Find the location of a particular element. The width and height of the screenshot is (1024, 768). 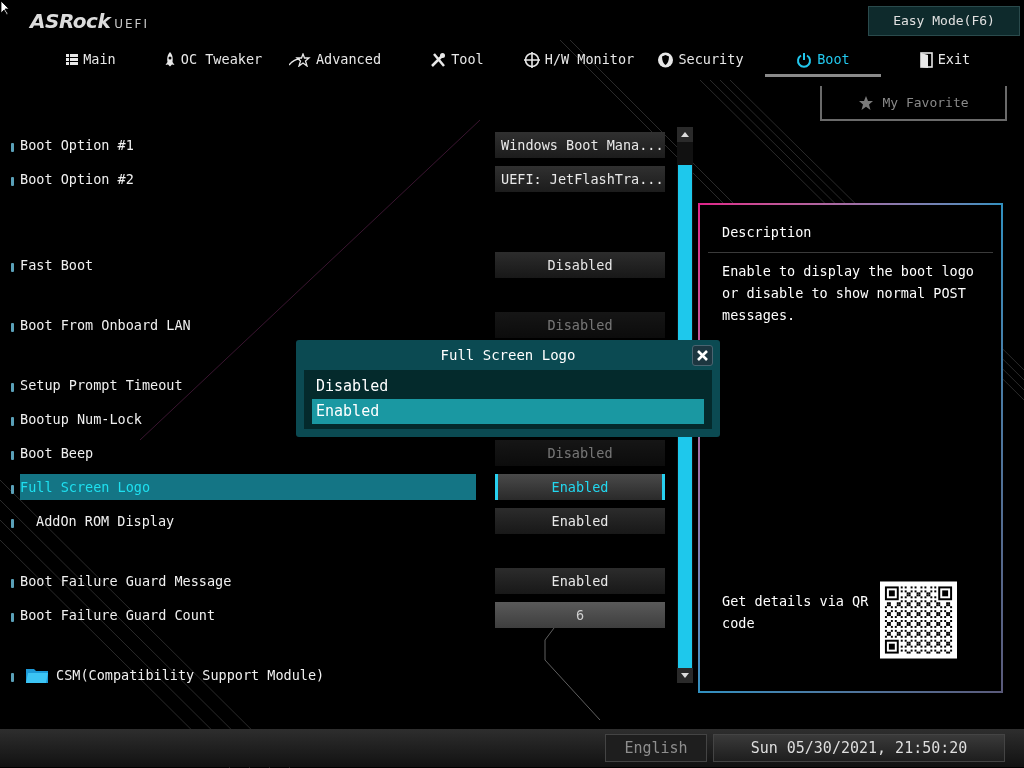

logo-text: ASRock is located at coordinates (70, 21).